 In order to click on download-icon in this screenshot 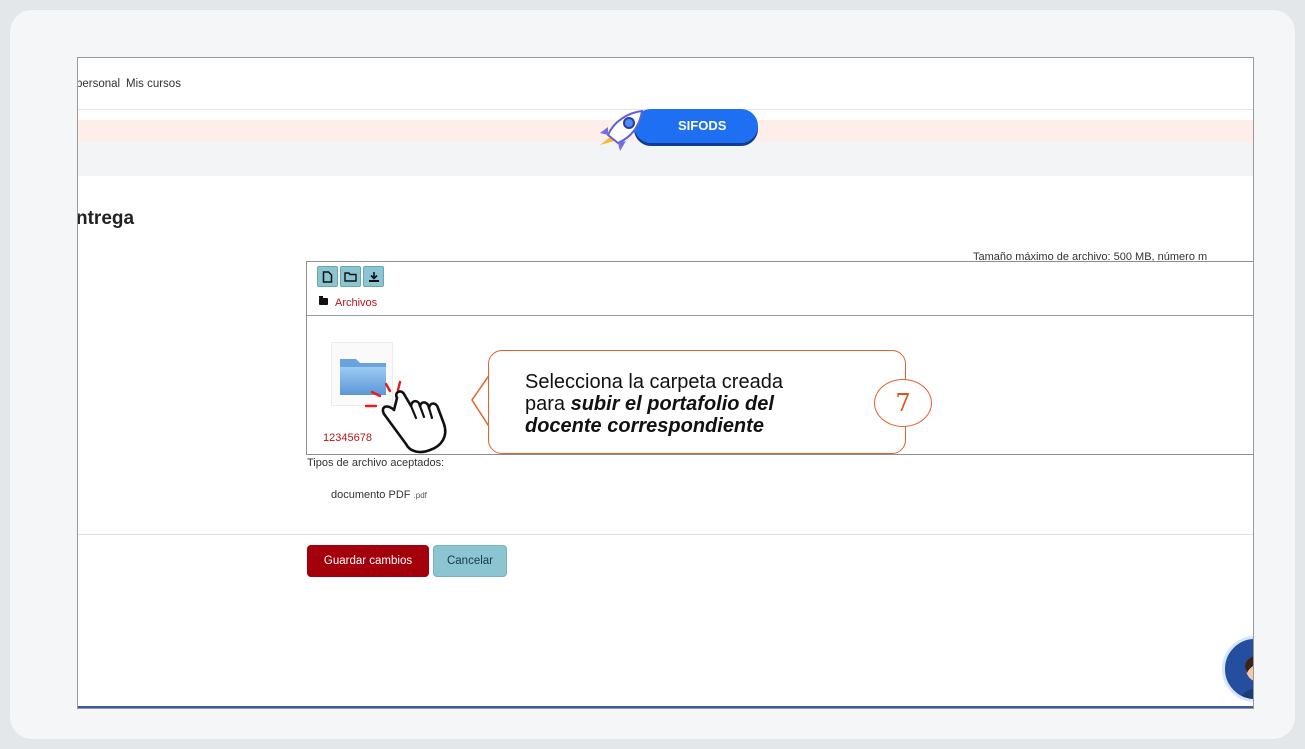, I will do `click(373, 276)`.